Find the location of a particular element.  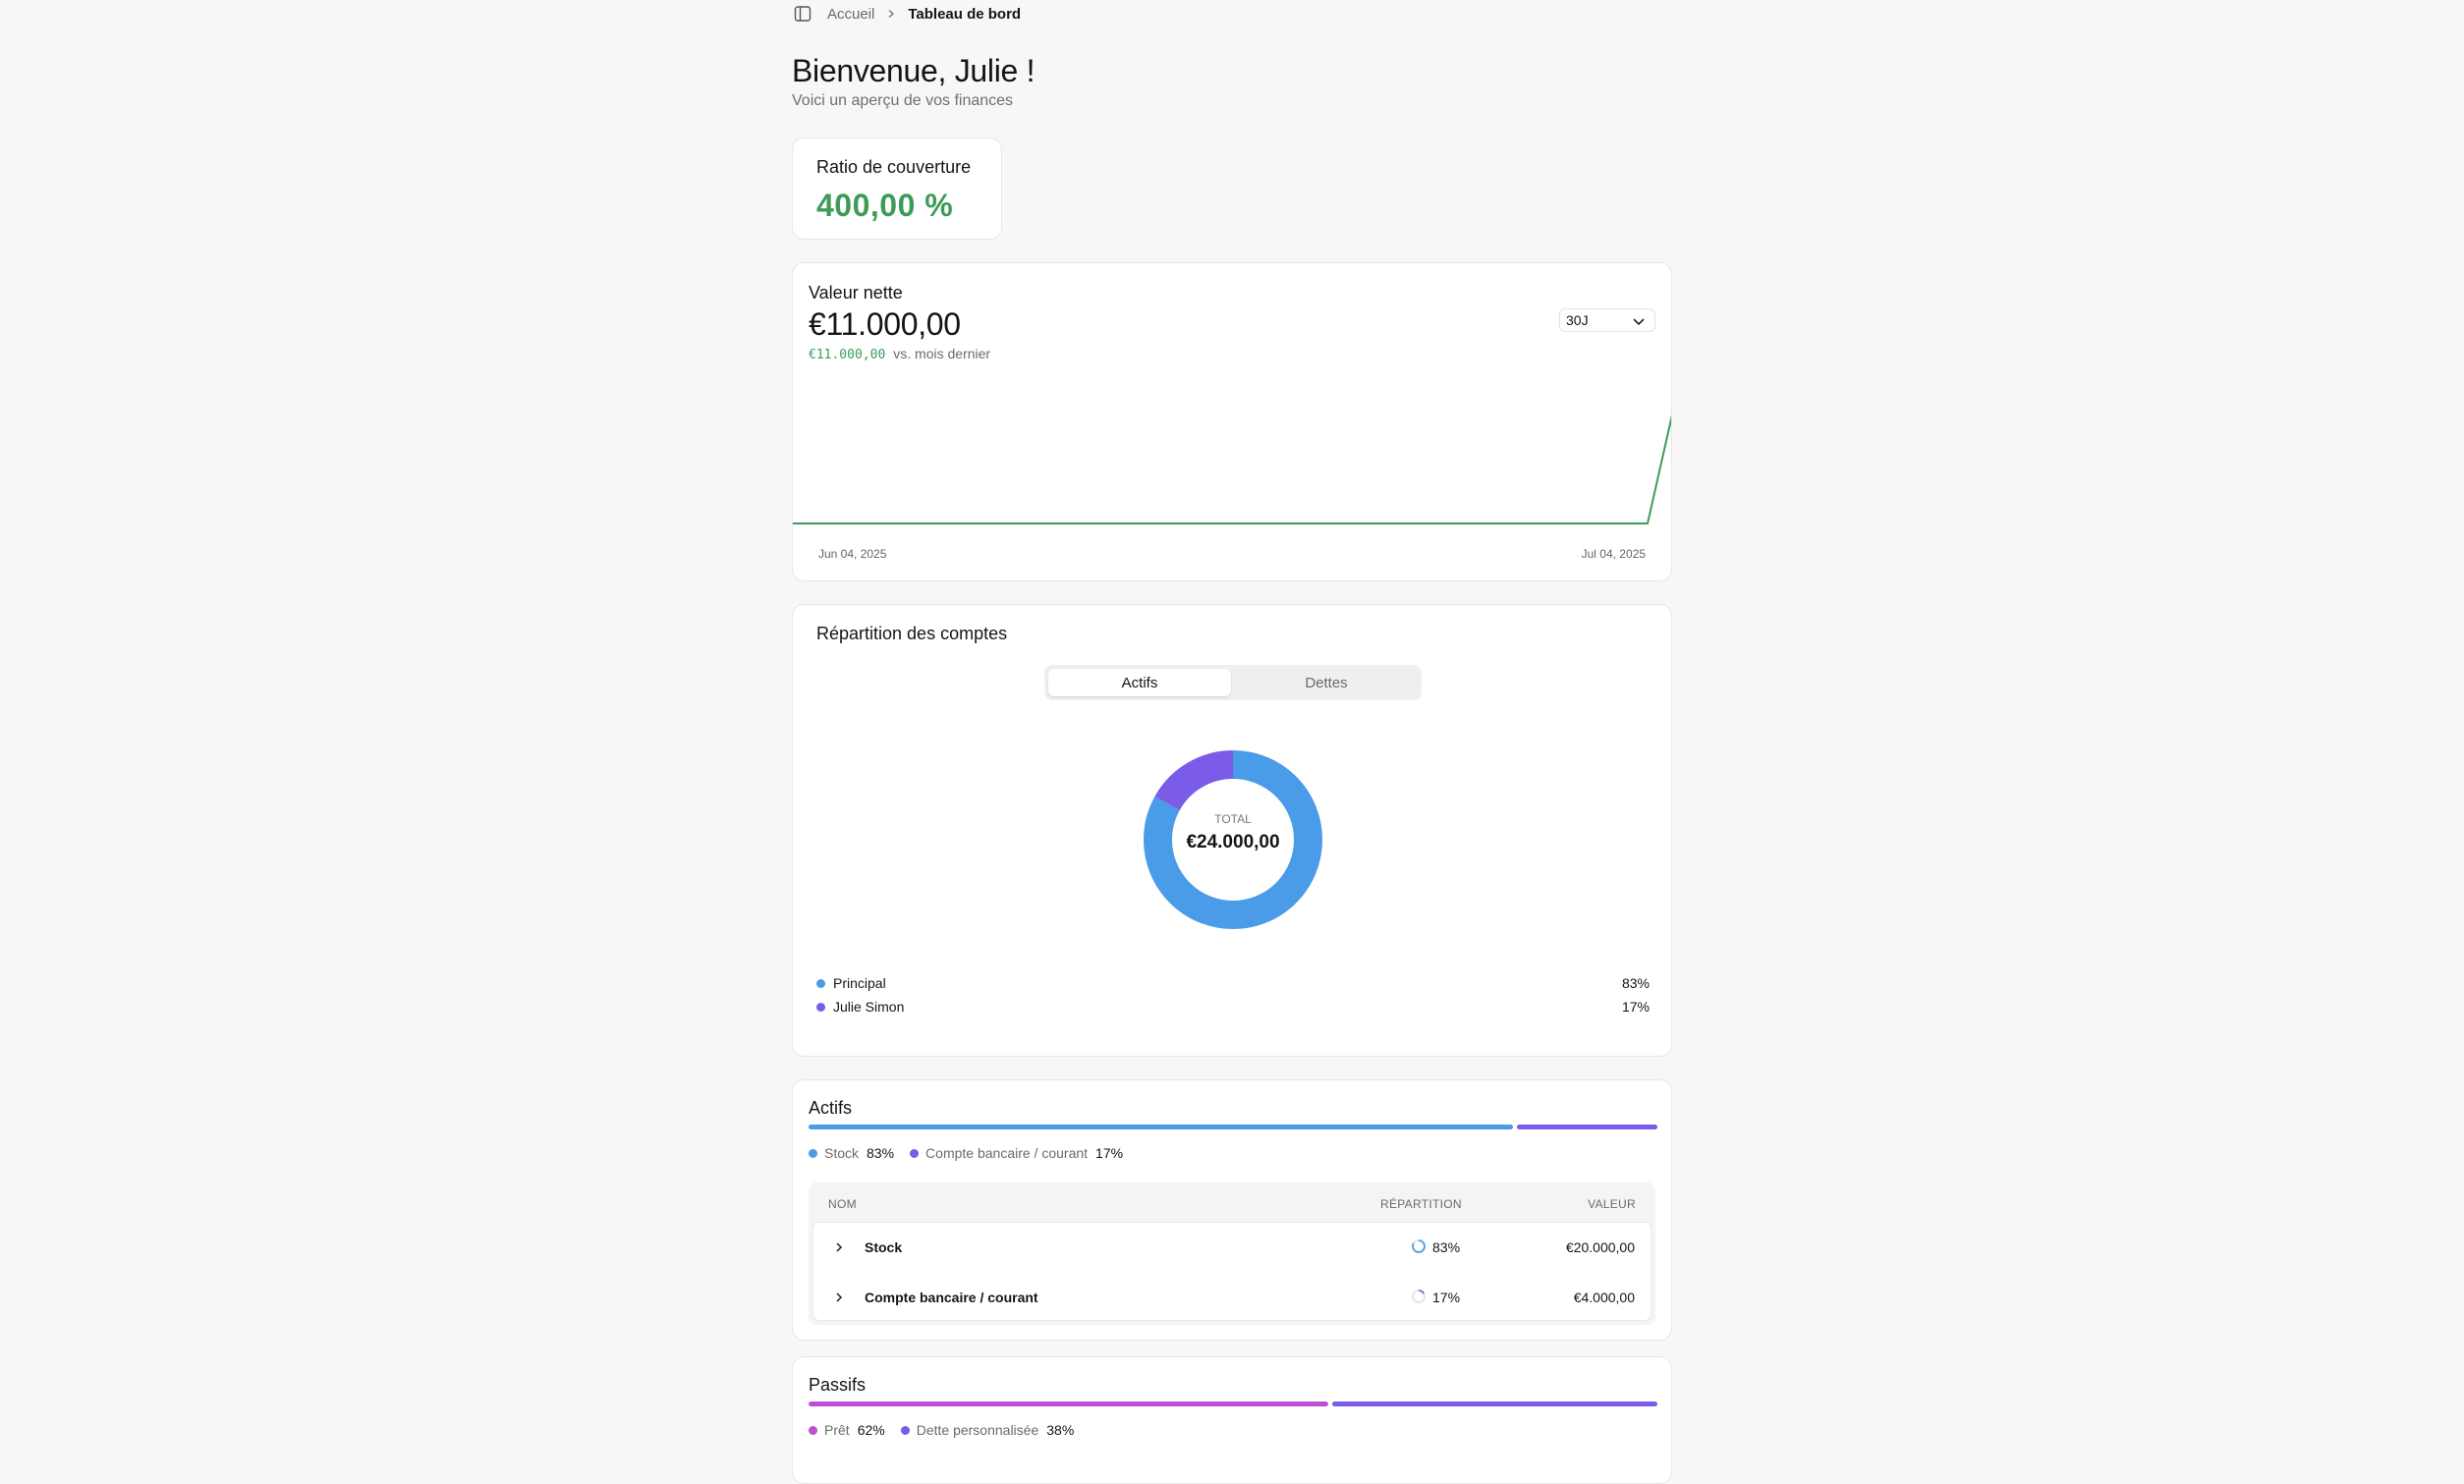

page-subtitle: Voici un aperçu de vos finances is located at coordinates (903, 100).